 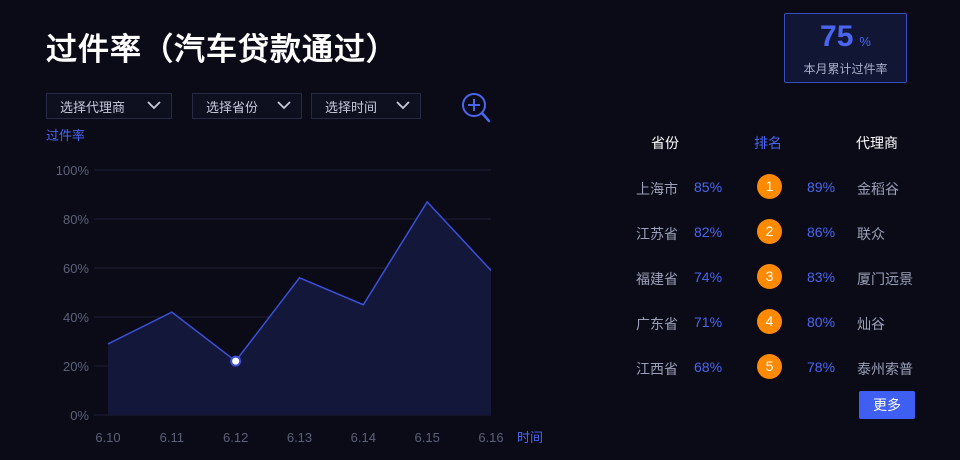 What do you see at coordinates (871, 324) in the screenshot?
I see `agent-name: 灿谷` at bounding box center [871, 324].